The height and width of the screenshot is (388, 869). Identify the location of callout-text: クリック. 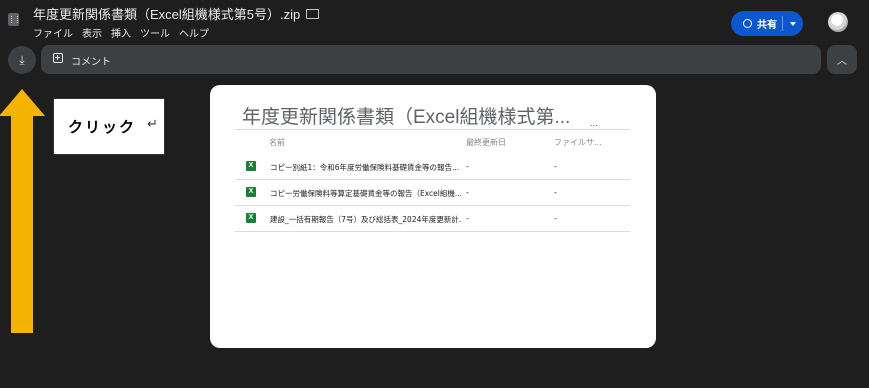
(102, 127).